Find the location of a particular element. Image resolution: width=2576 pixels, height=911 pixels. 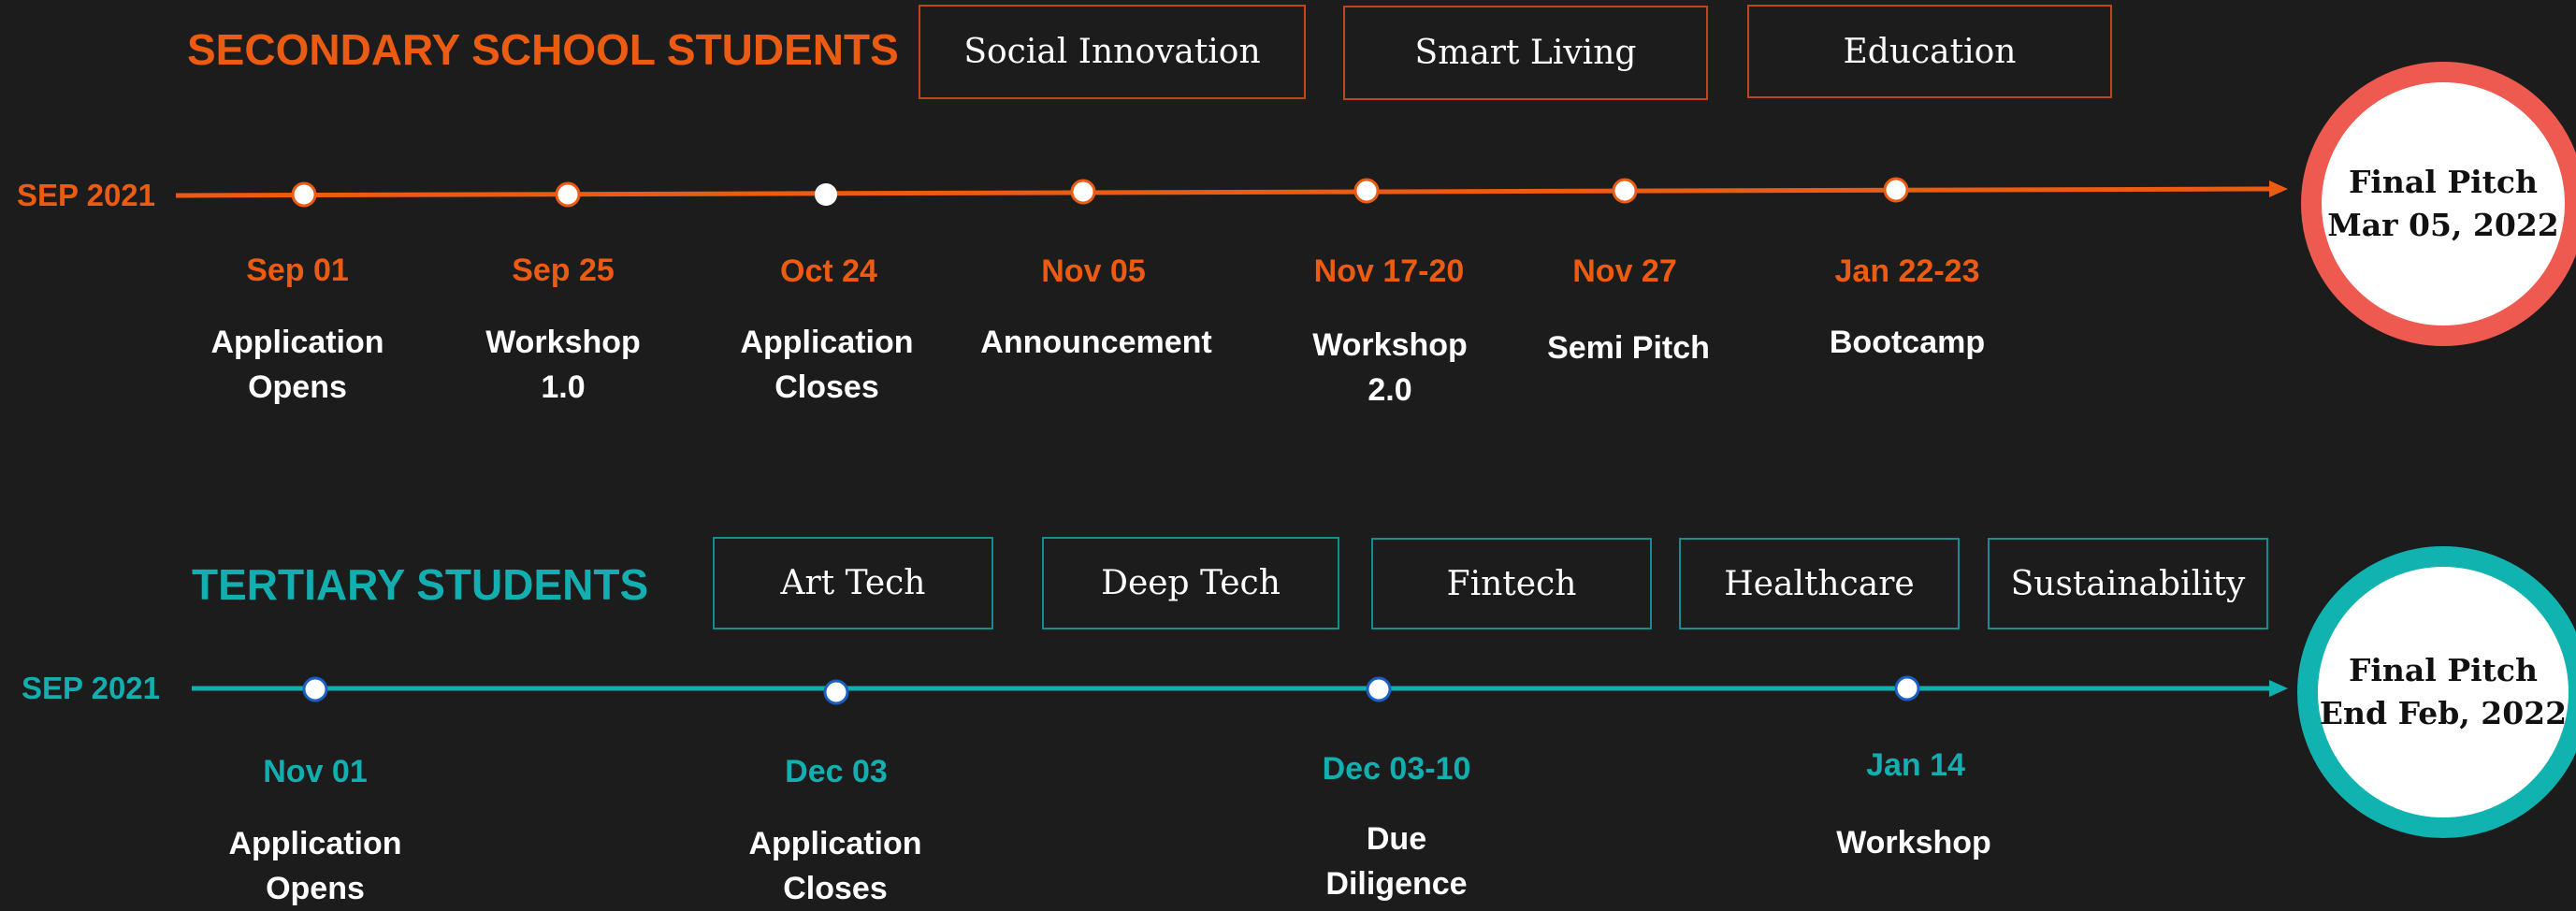

tertiary-event-date: Dec 03 is located at coordinates (836, 771).